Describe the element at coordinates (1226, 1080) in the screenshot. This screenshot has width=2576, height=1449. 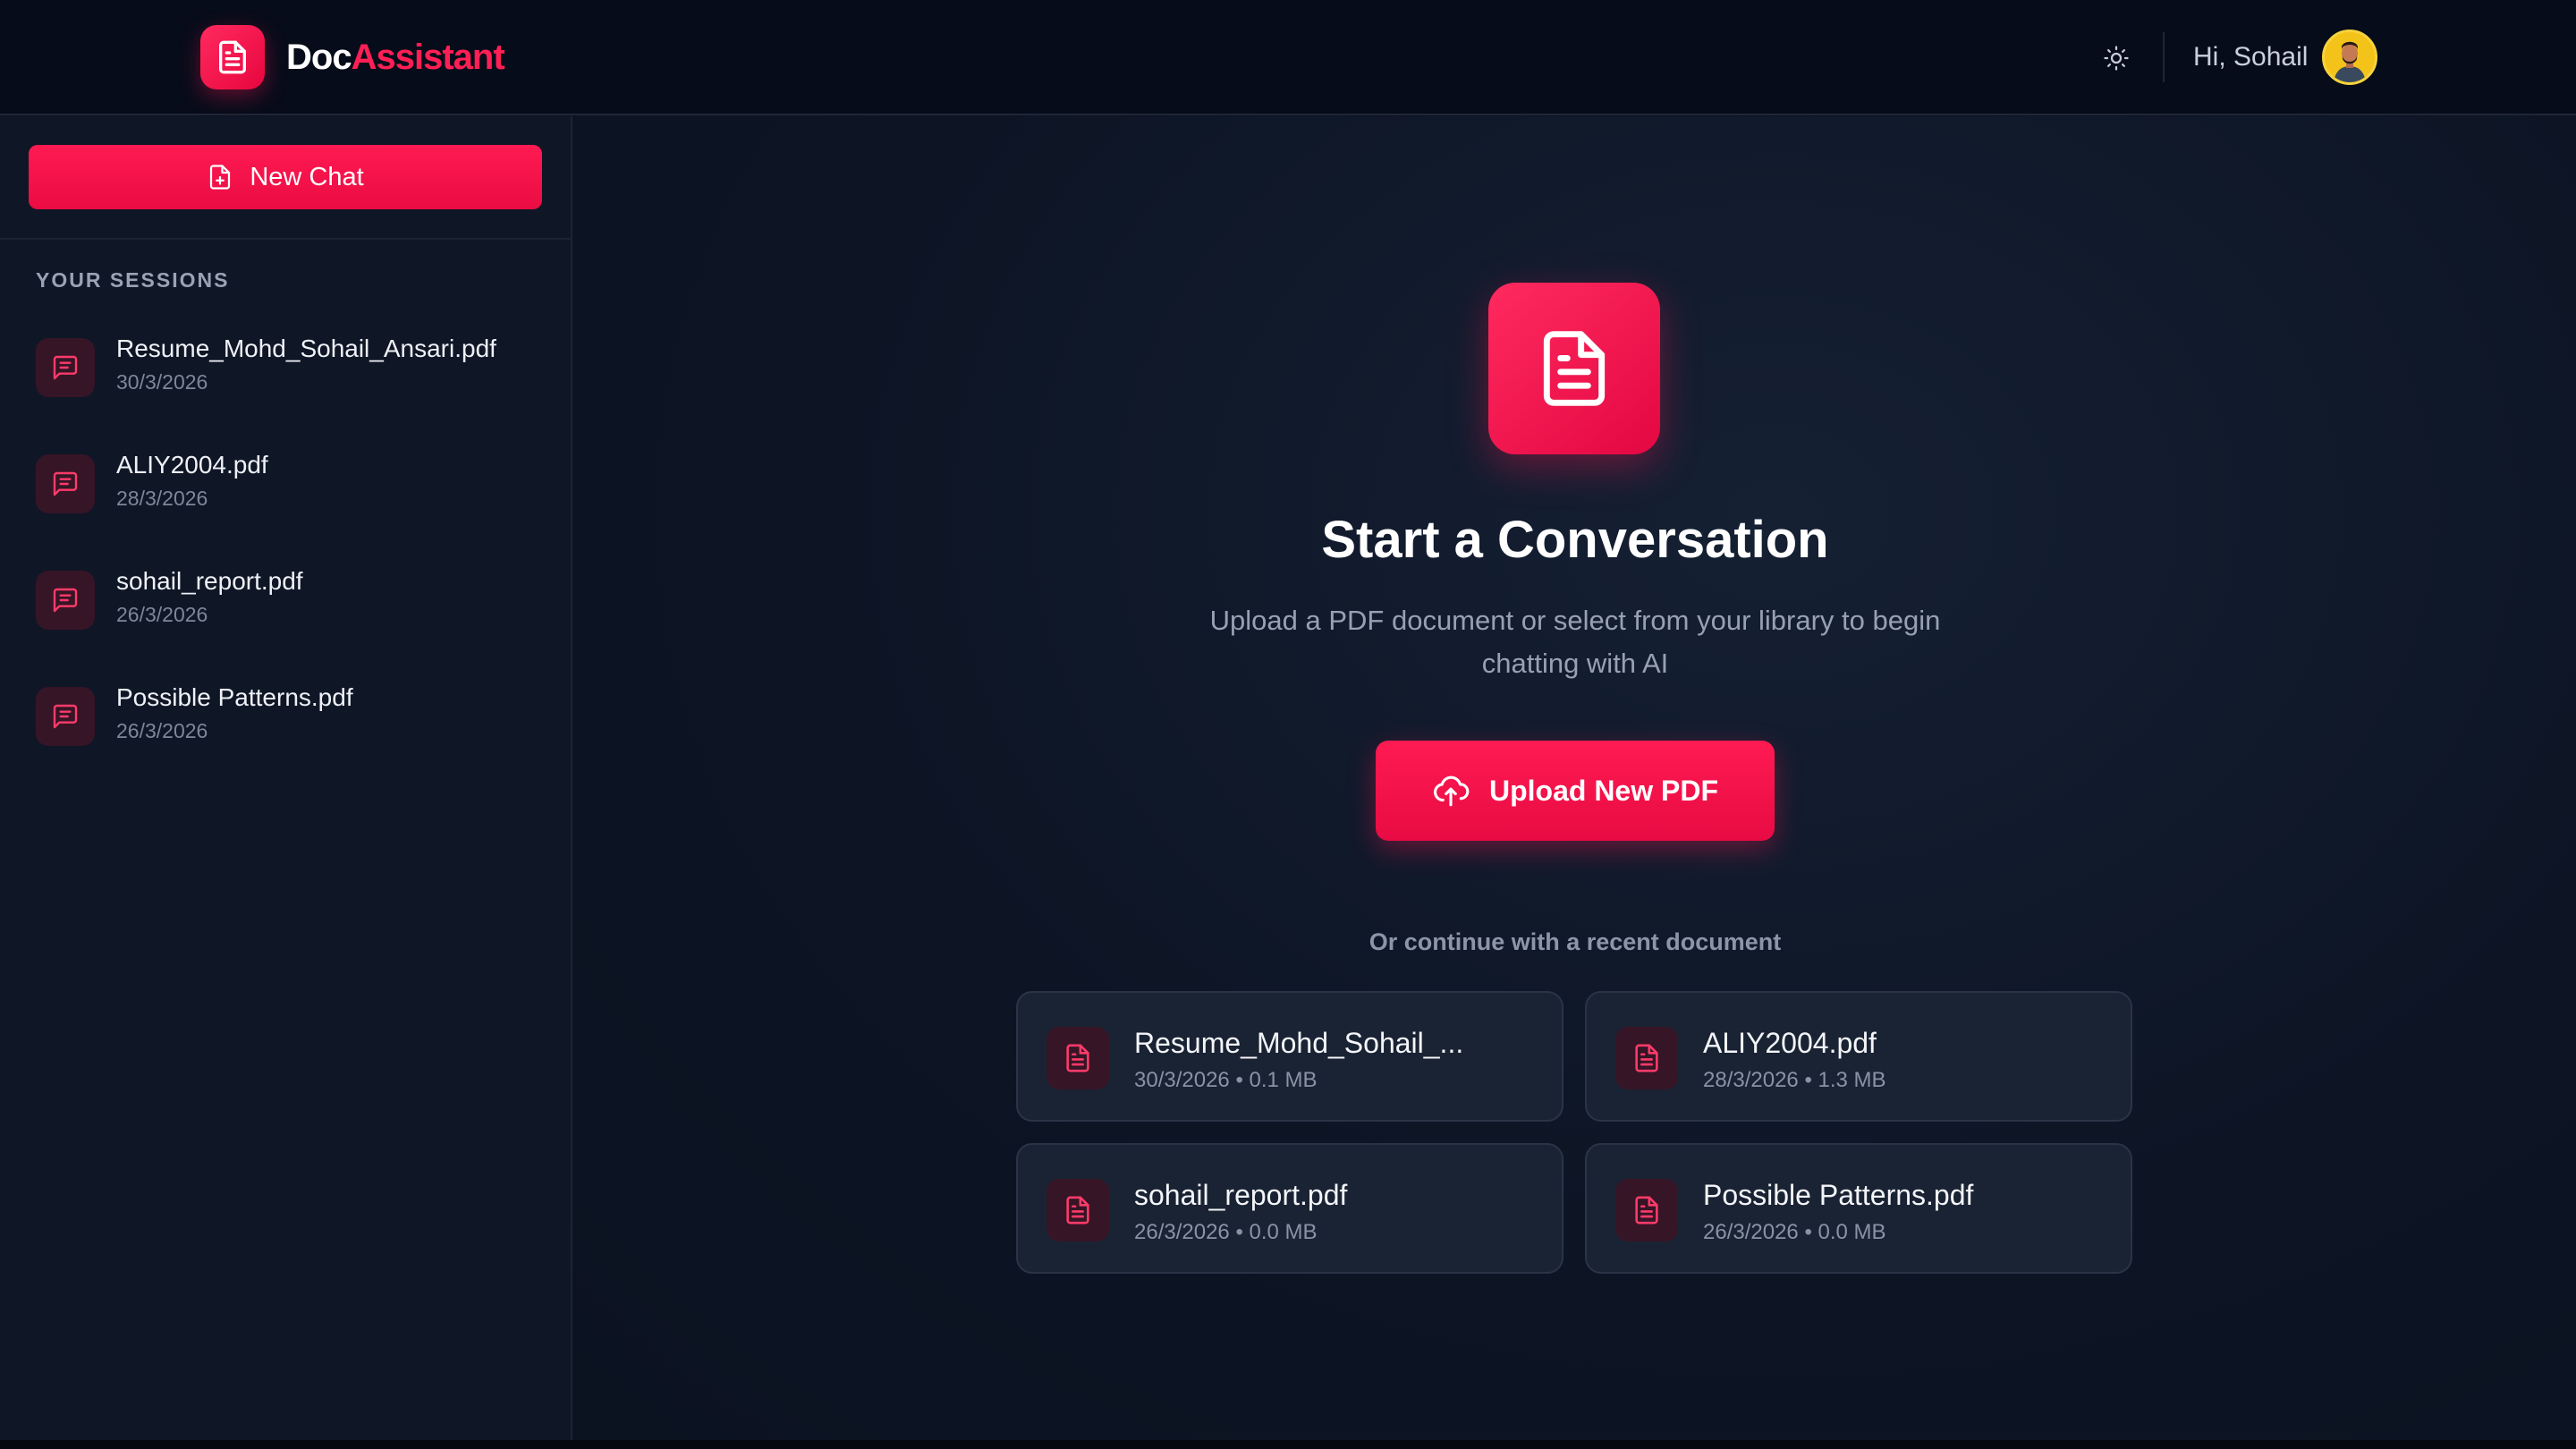
I see `doc-meta: 30/3/2026 • 0.1 MB` at that location.